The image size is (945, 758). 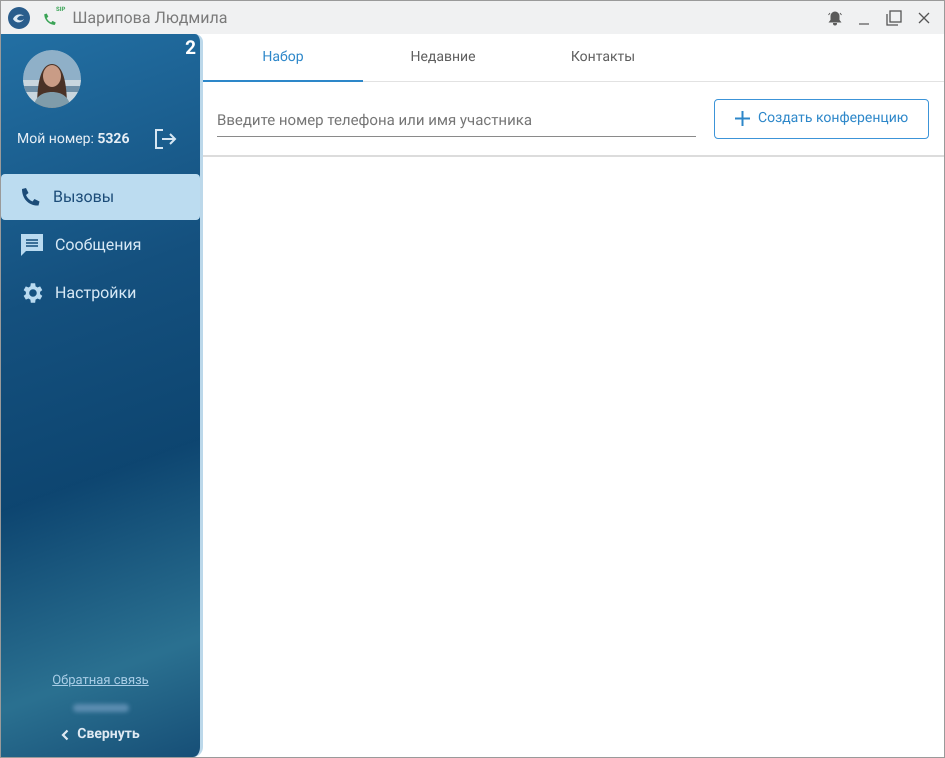 I want to click on tab: Недавние, so click(x=443, y=58).